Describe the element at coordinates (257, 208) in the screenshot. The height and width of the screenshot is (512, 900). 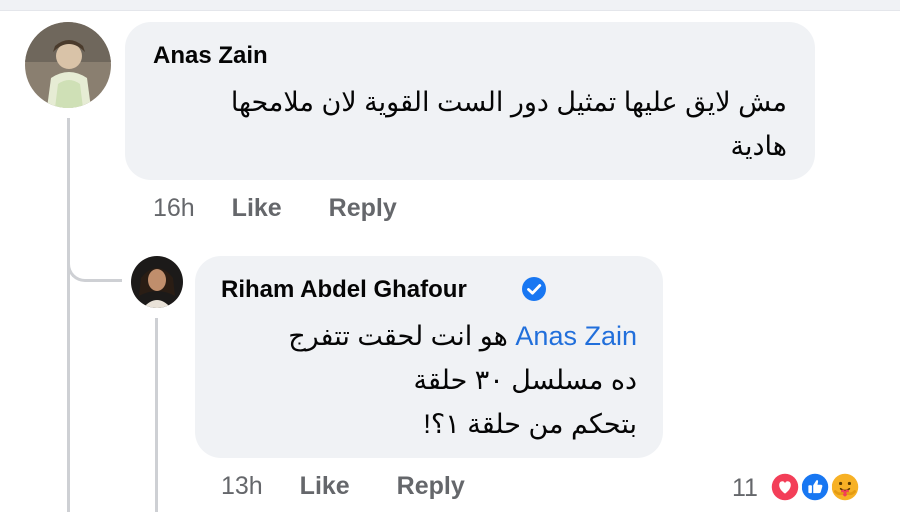
I see `like-button: Like` at that location.